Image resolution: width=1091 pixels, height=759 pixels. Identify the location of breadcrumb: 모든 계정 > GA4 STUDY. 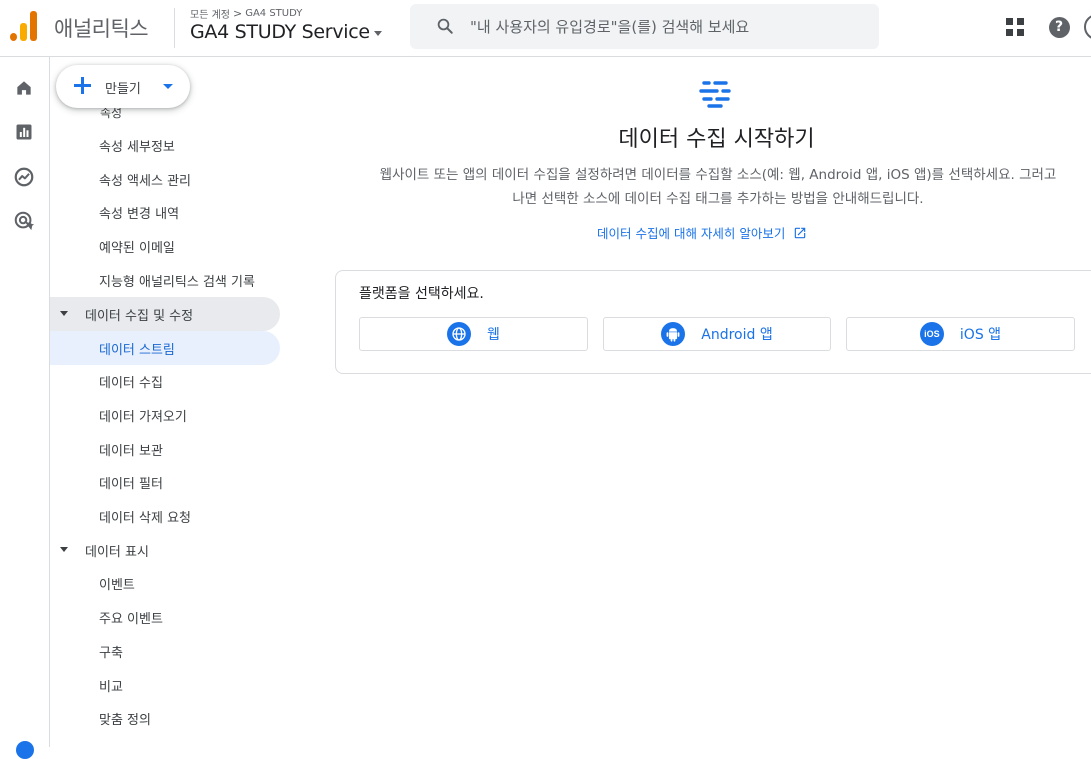
(246, 13).